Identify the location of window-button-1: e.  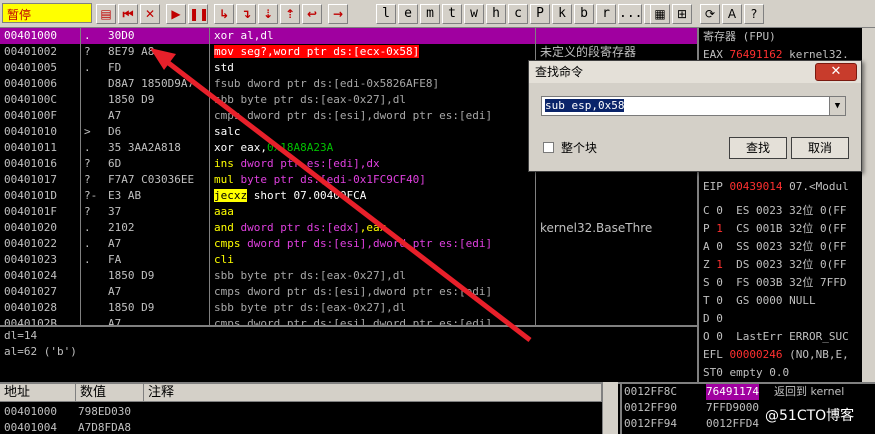
(408, 14).